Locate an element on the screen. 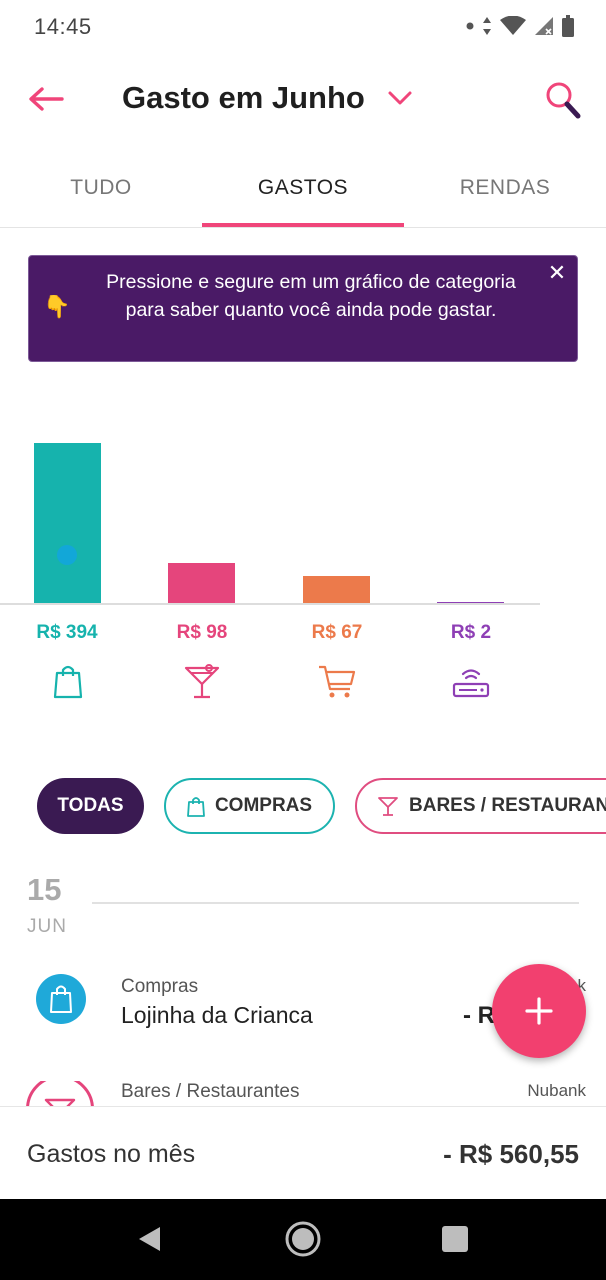  date-month: JUN is located at coordinates (47, 926).